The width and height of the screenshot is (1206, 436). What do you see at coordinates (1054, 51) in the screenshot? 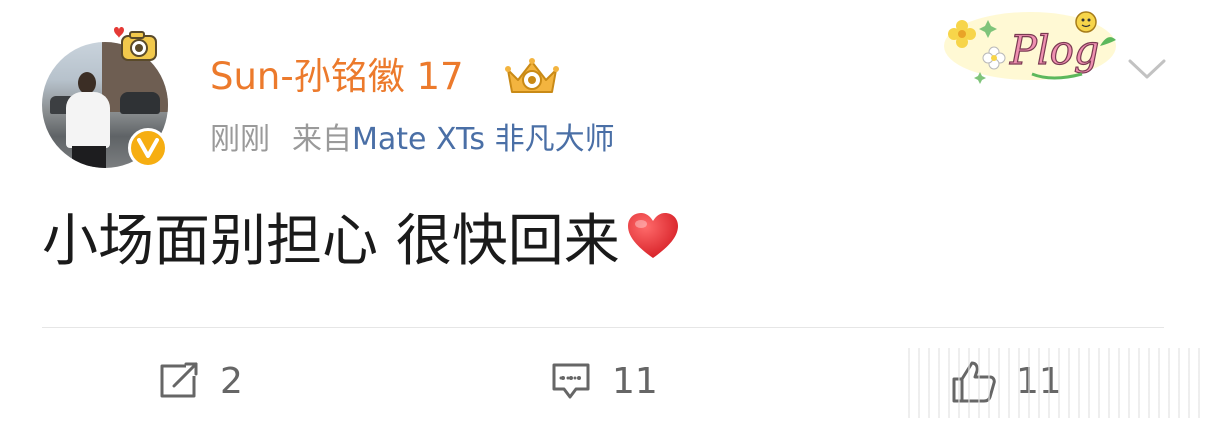
I see `svg-text: Plog` at bounding box center [1054, 51].